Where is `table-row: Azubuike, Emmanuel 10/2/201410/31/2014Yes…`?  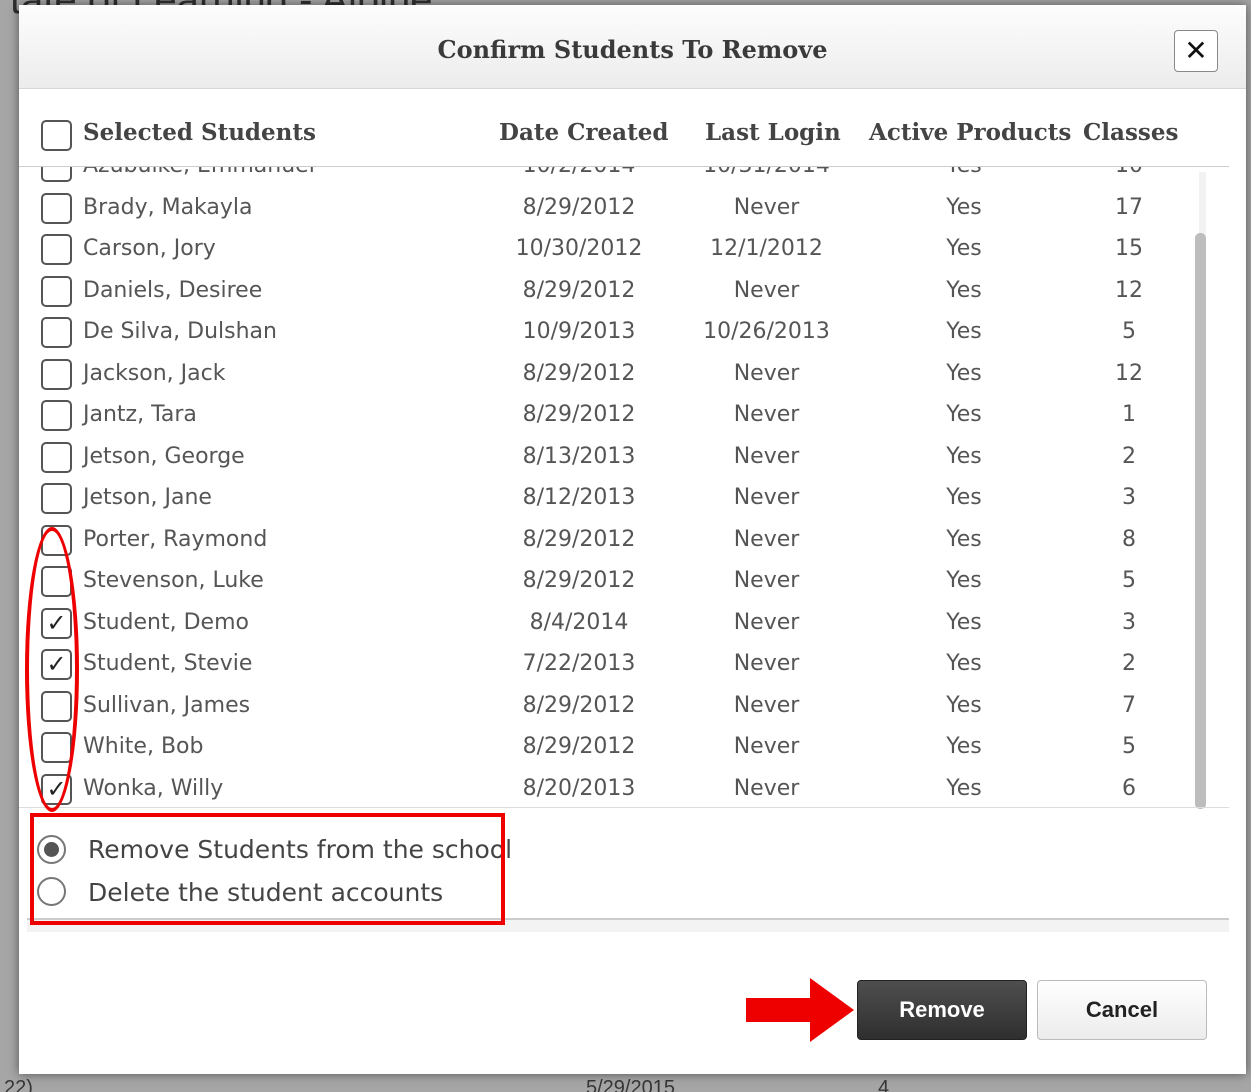 table-row: Azubuike, Emmanuel 10/2/201410/31/2014Yes… is located at coordinates (614, 177).